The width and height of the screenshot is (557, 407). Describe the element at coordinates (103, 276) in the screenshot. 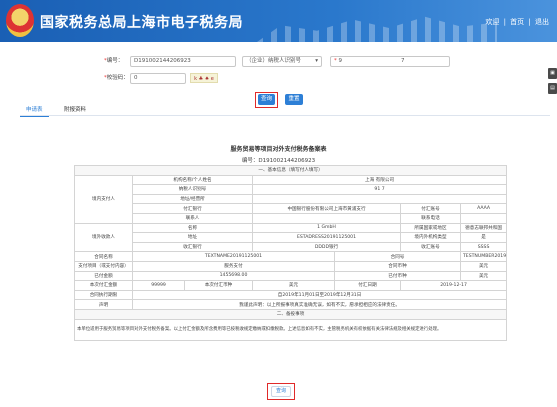

I see `field-label: 已付金额` at that location.